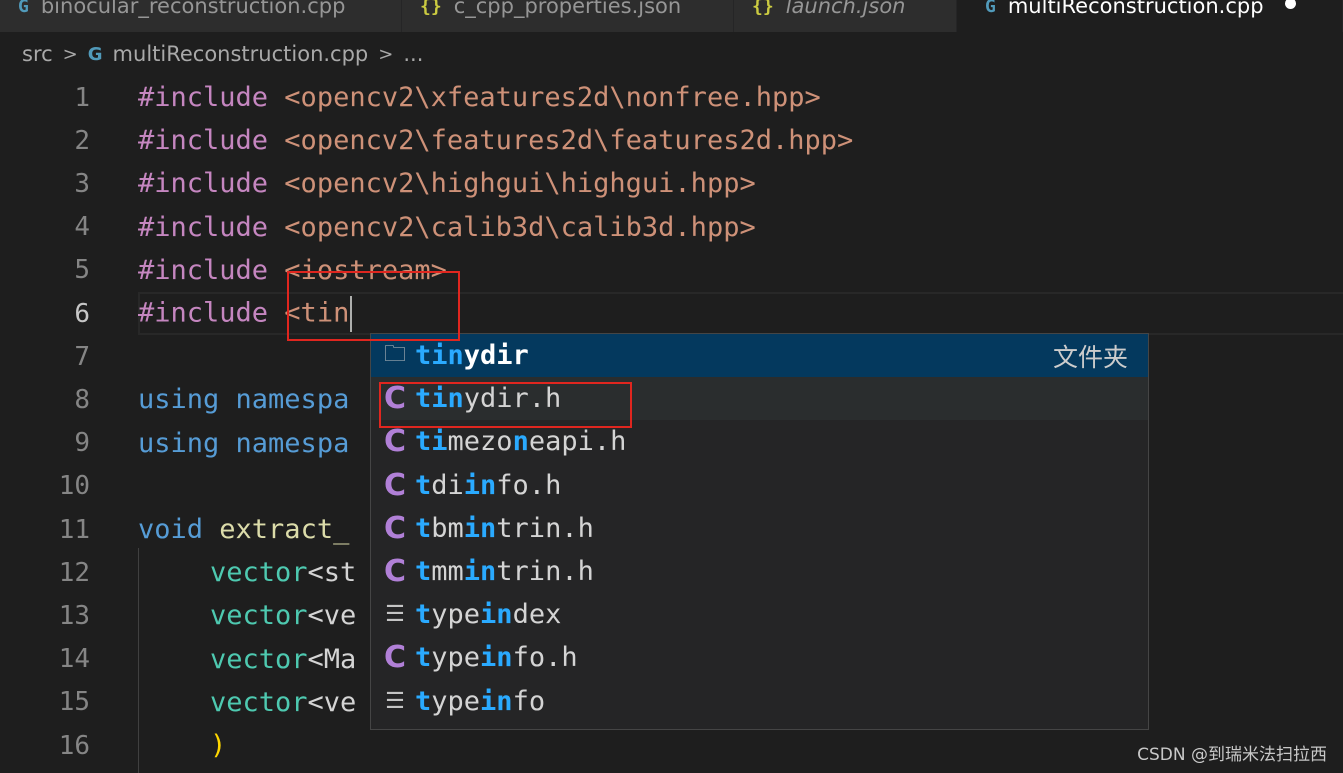 This screenshot has height=773, width=1343. I want to click on code-text: vector<ve, so click(283, 702).